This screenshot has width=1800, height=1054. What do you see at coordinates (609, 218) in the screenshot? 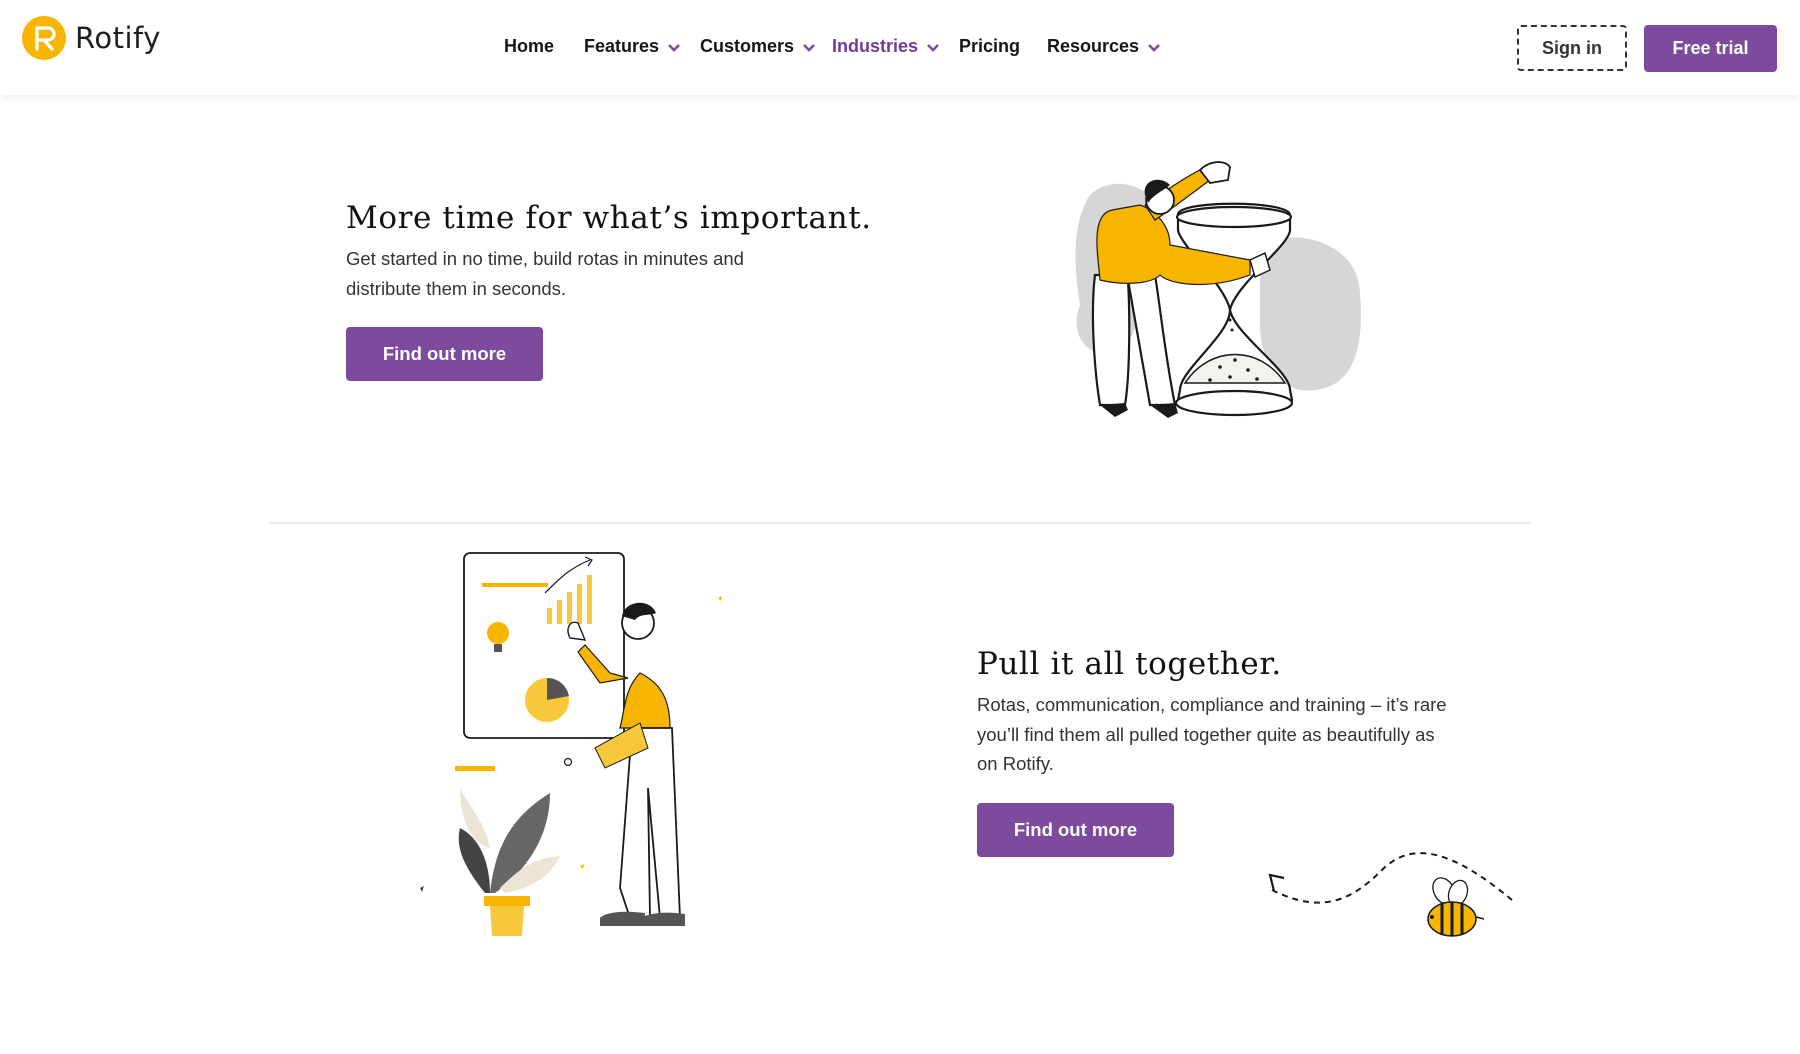
I see `section-1-heading: More time for what’s important.` at bounding box center [609, 218].